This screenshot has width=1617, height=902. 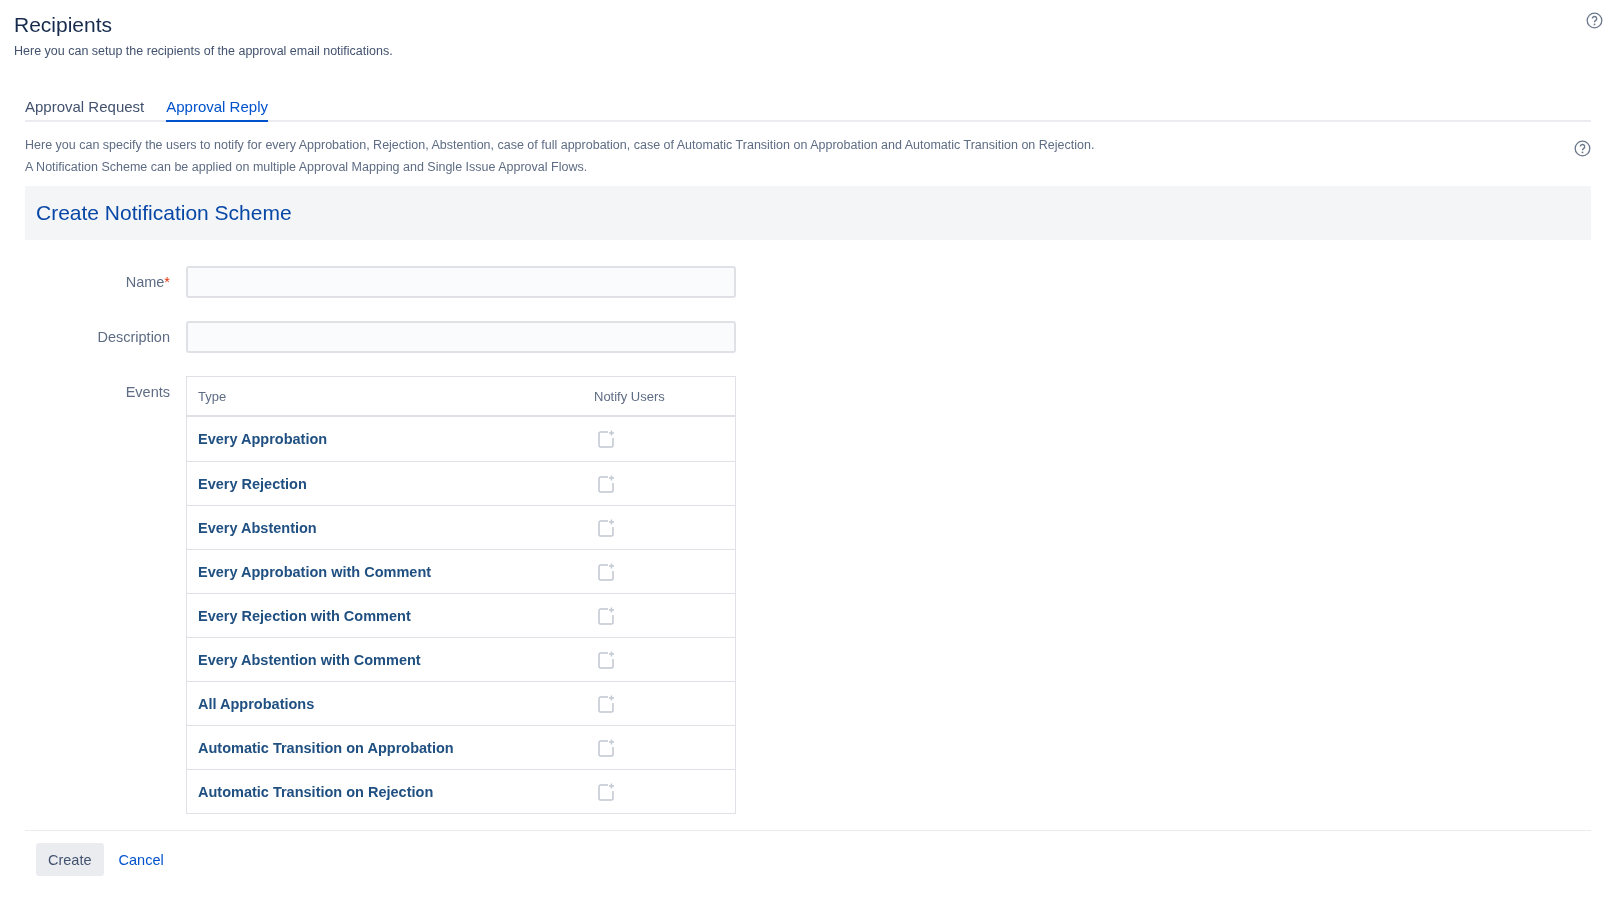 I want to click on field-label: Description, so click(x=133, y=336).